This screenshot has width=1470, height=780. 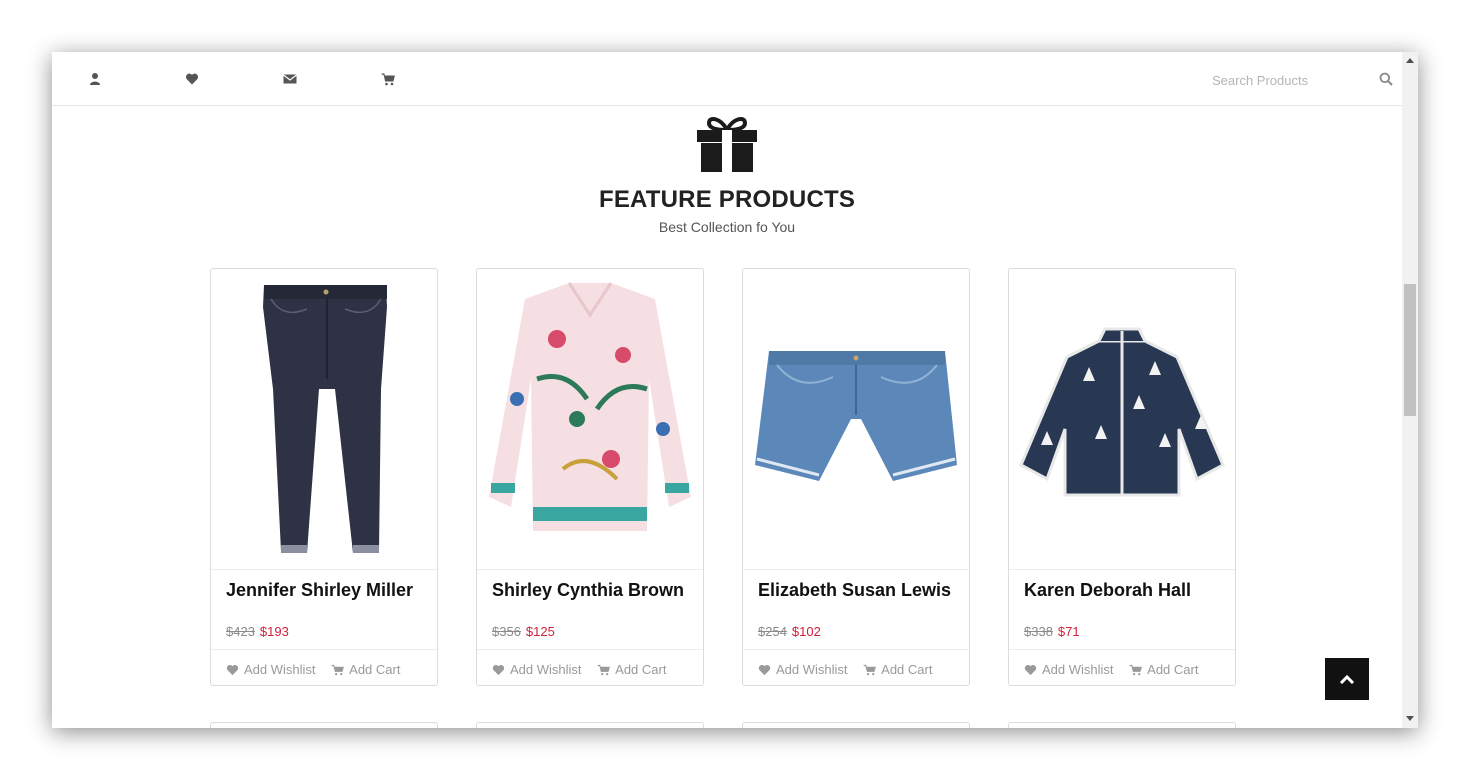 What do you see at coordinates (727, 227) in the screenshot?
I see `section-subtitle: Best Collection fo You` at bounding box center [727, 227].